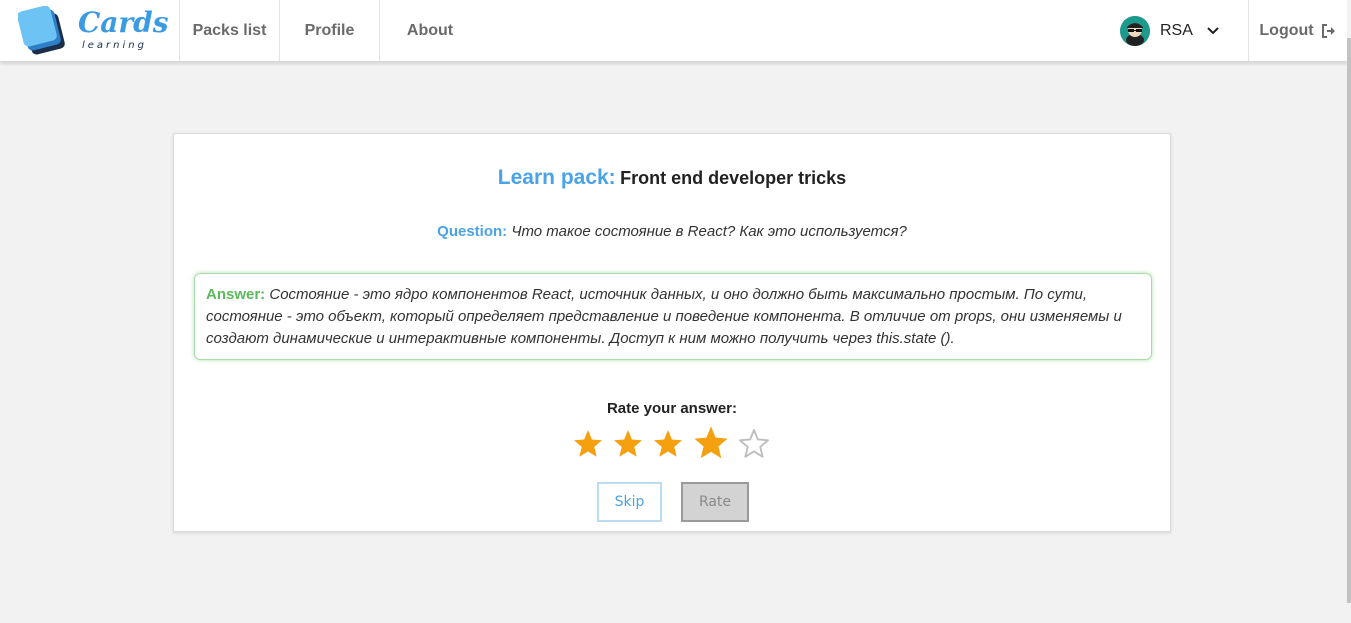 This screenshot has height=623, width=1351. I want to click on pack-name: Front end developer tricks, so click(733, 178).